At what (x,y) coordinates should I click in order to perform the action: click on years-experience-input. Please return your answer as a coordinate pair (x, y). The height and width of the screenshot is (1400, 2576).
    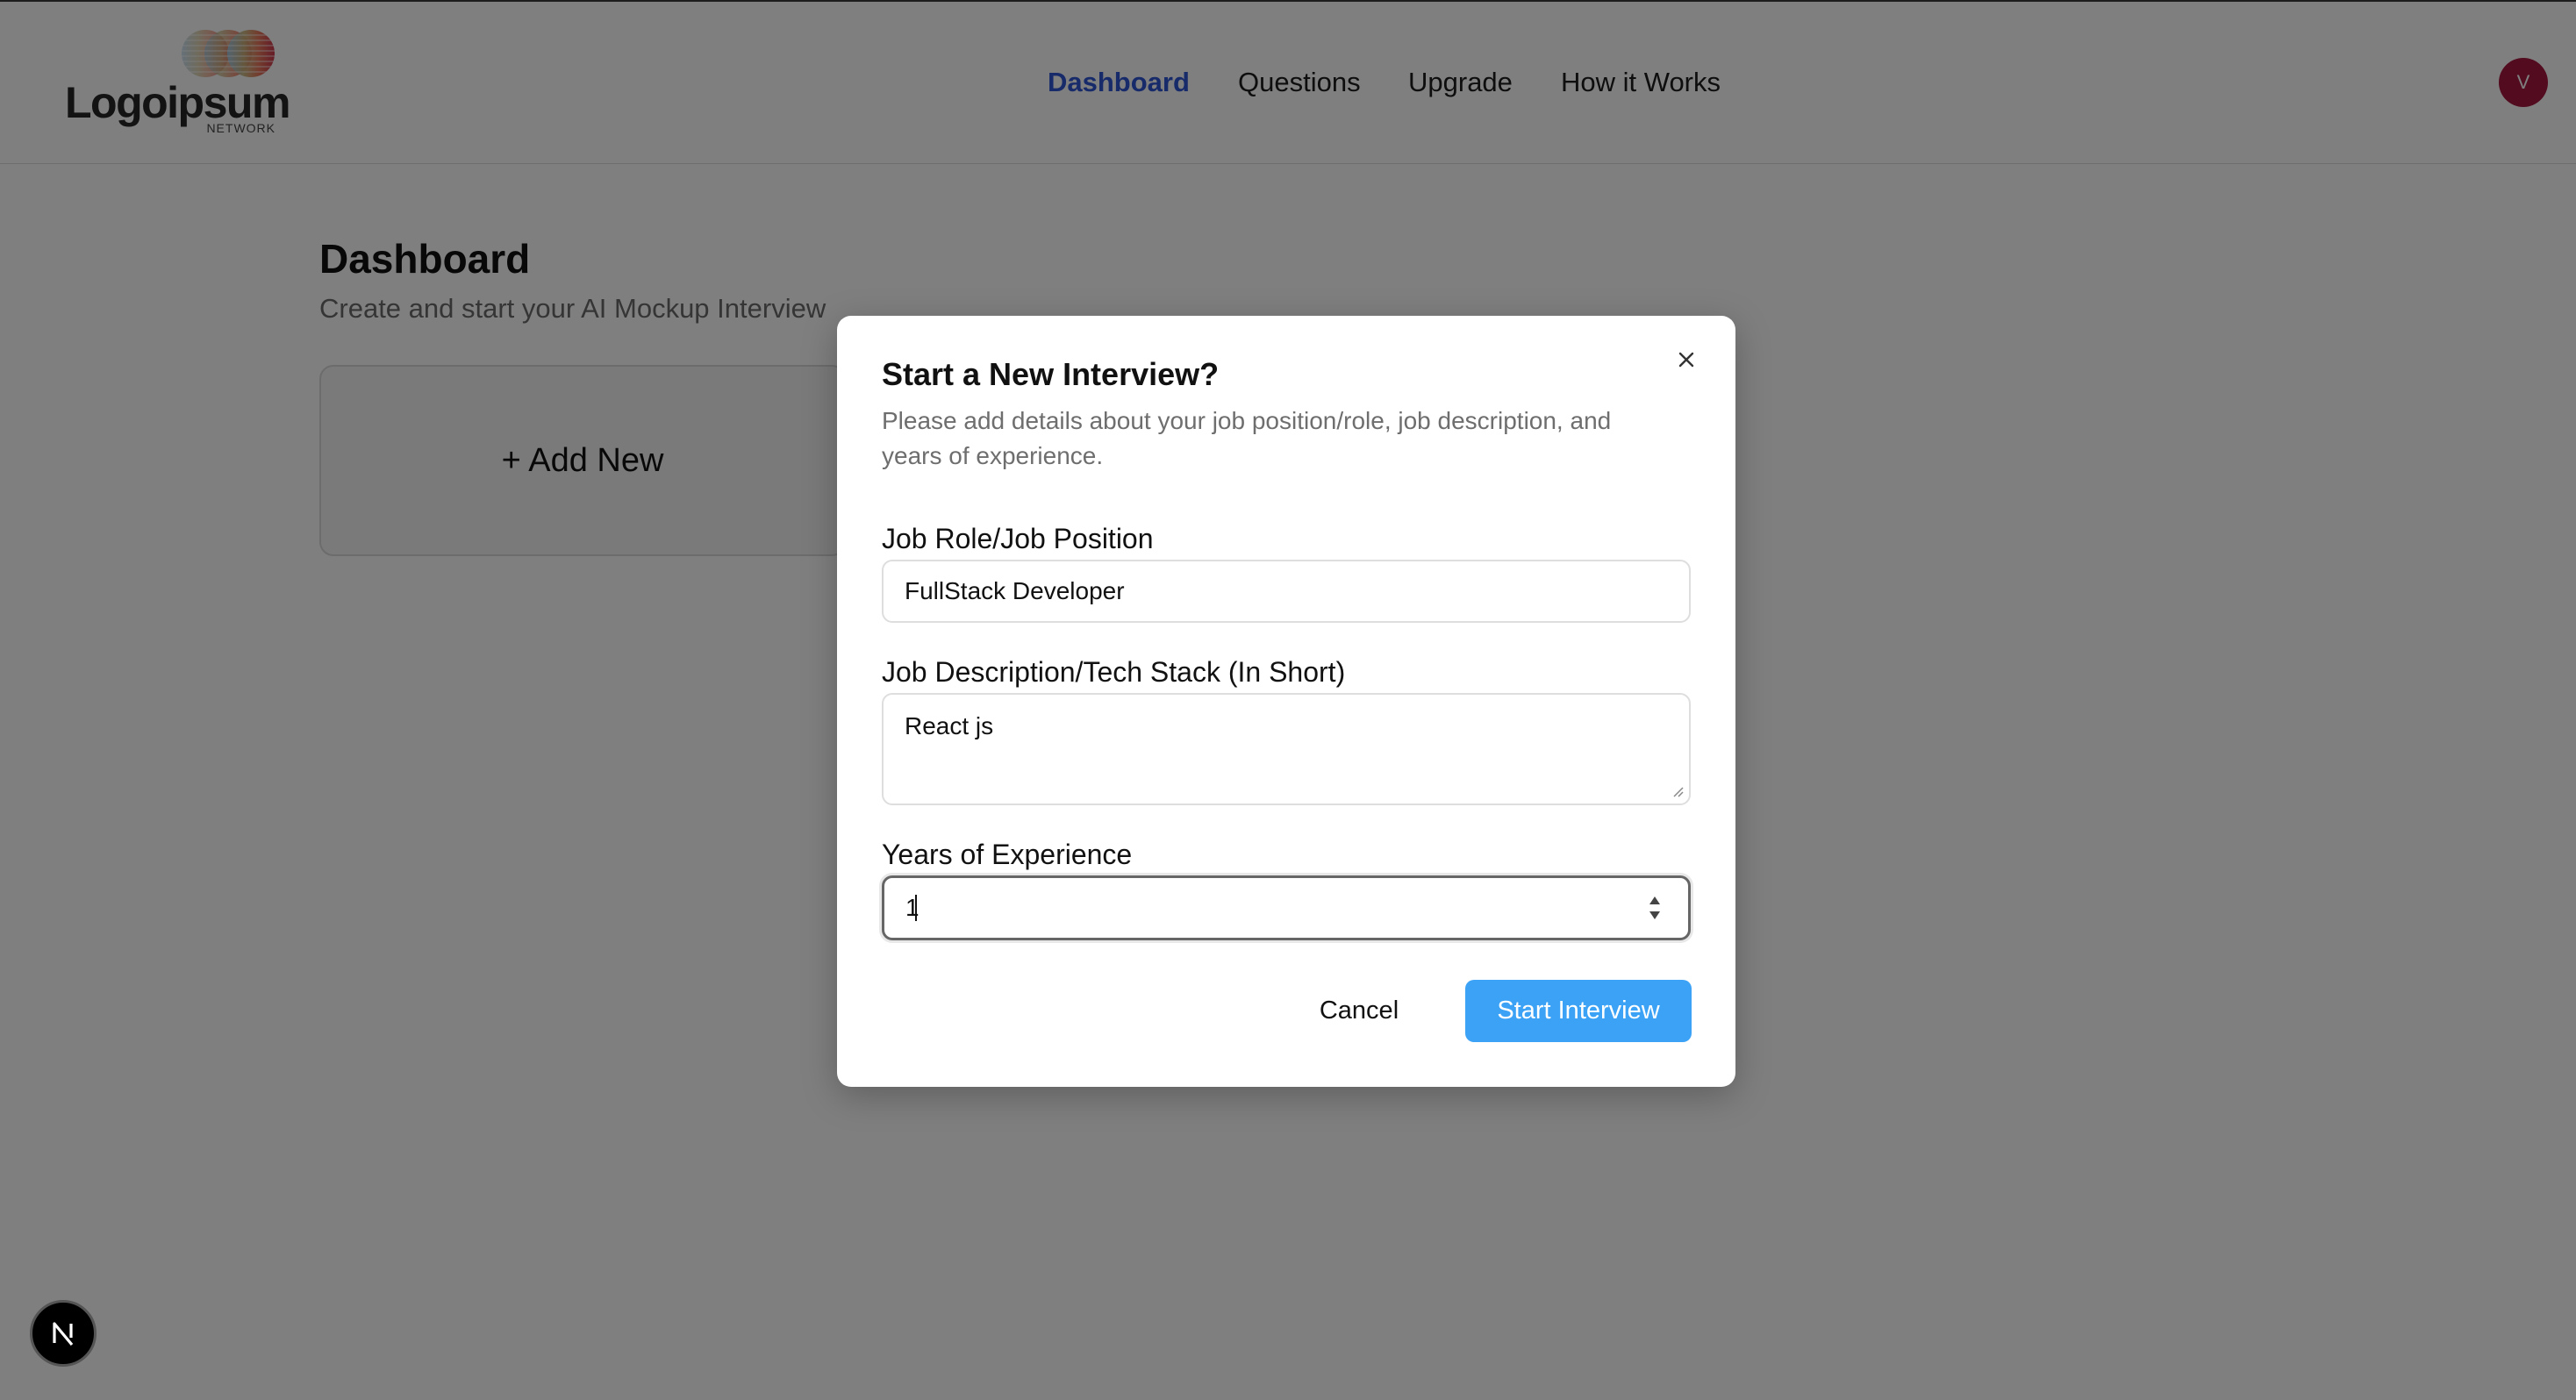
    Looking at the image, I should click on (1286, 907).